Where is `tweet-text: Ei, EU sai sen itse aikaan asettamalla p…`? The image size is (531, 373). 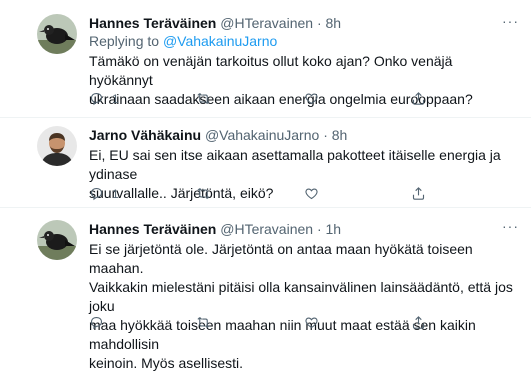
tweet-text: Ei, EU sai sen itse aikaan asettamalla p… is located at coordinates (295, 174).